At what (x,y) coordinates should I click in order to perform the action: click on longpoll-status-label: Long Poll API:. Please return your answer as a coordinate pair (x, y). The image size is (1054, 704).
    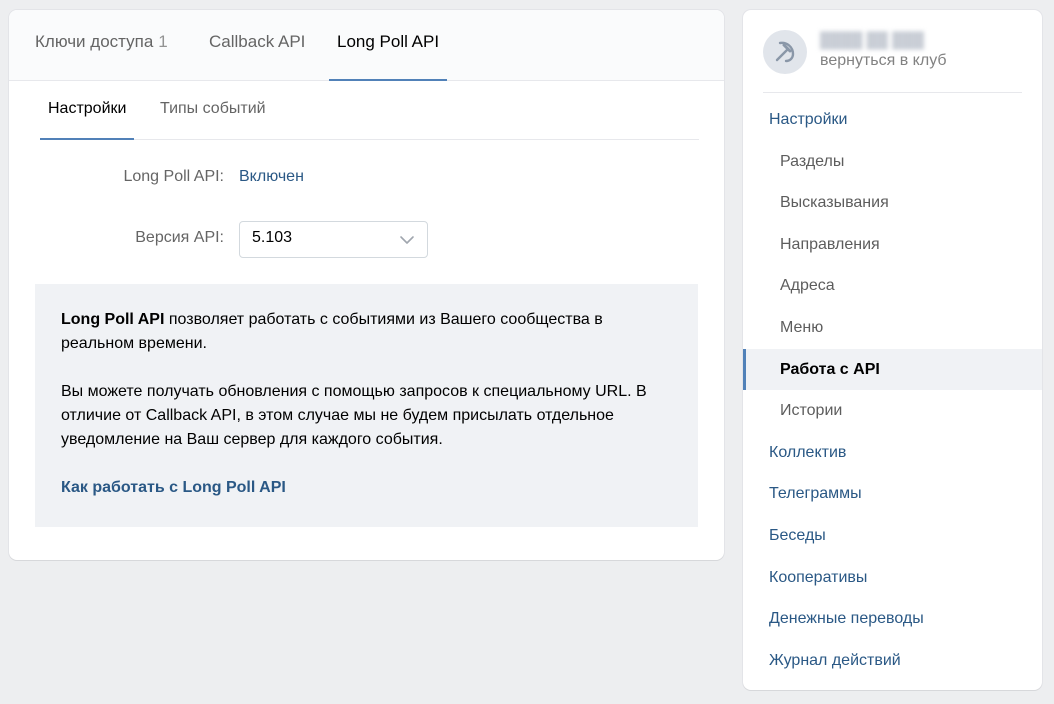
    Looking at the image, I should click on (173, 176).